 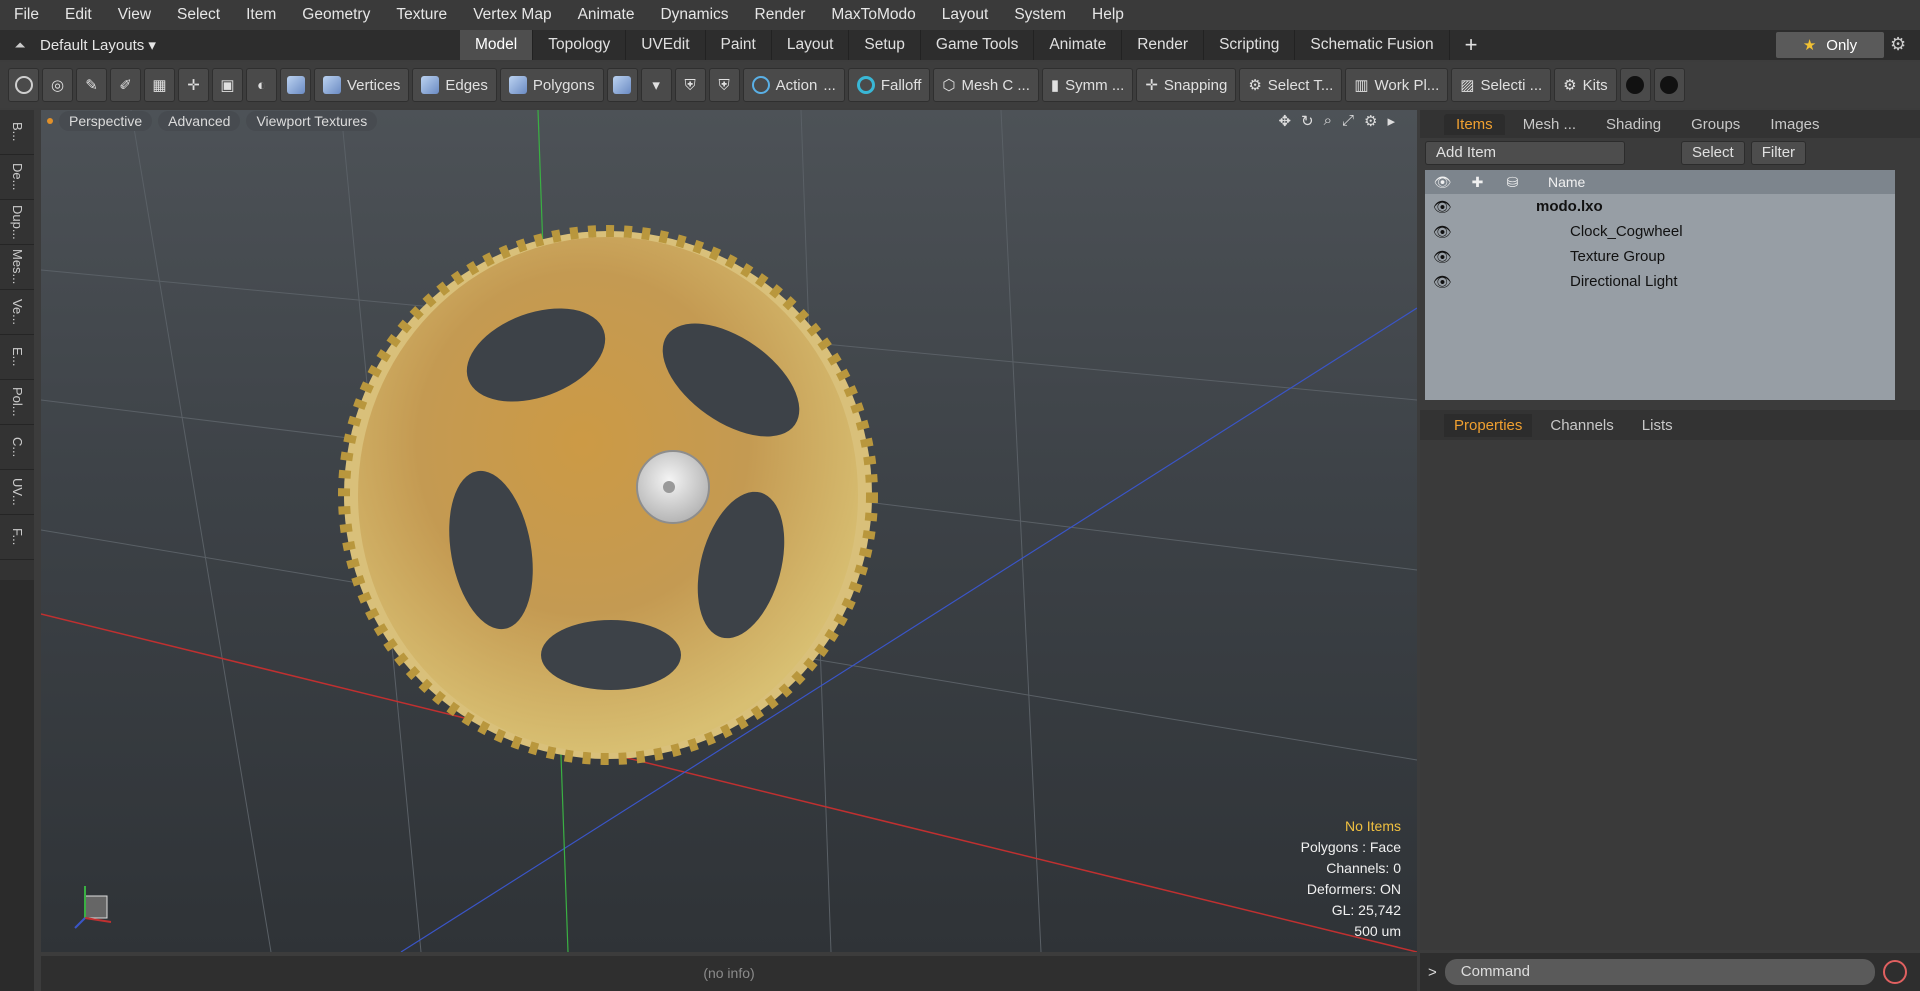 I want to click on list-item: 👁 Clock_Cogwheel, so click(x=1660, y=231).